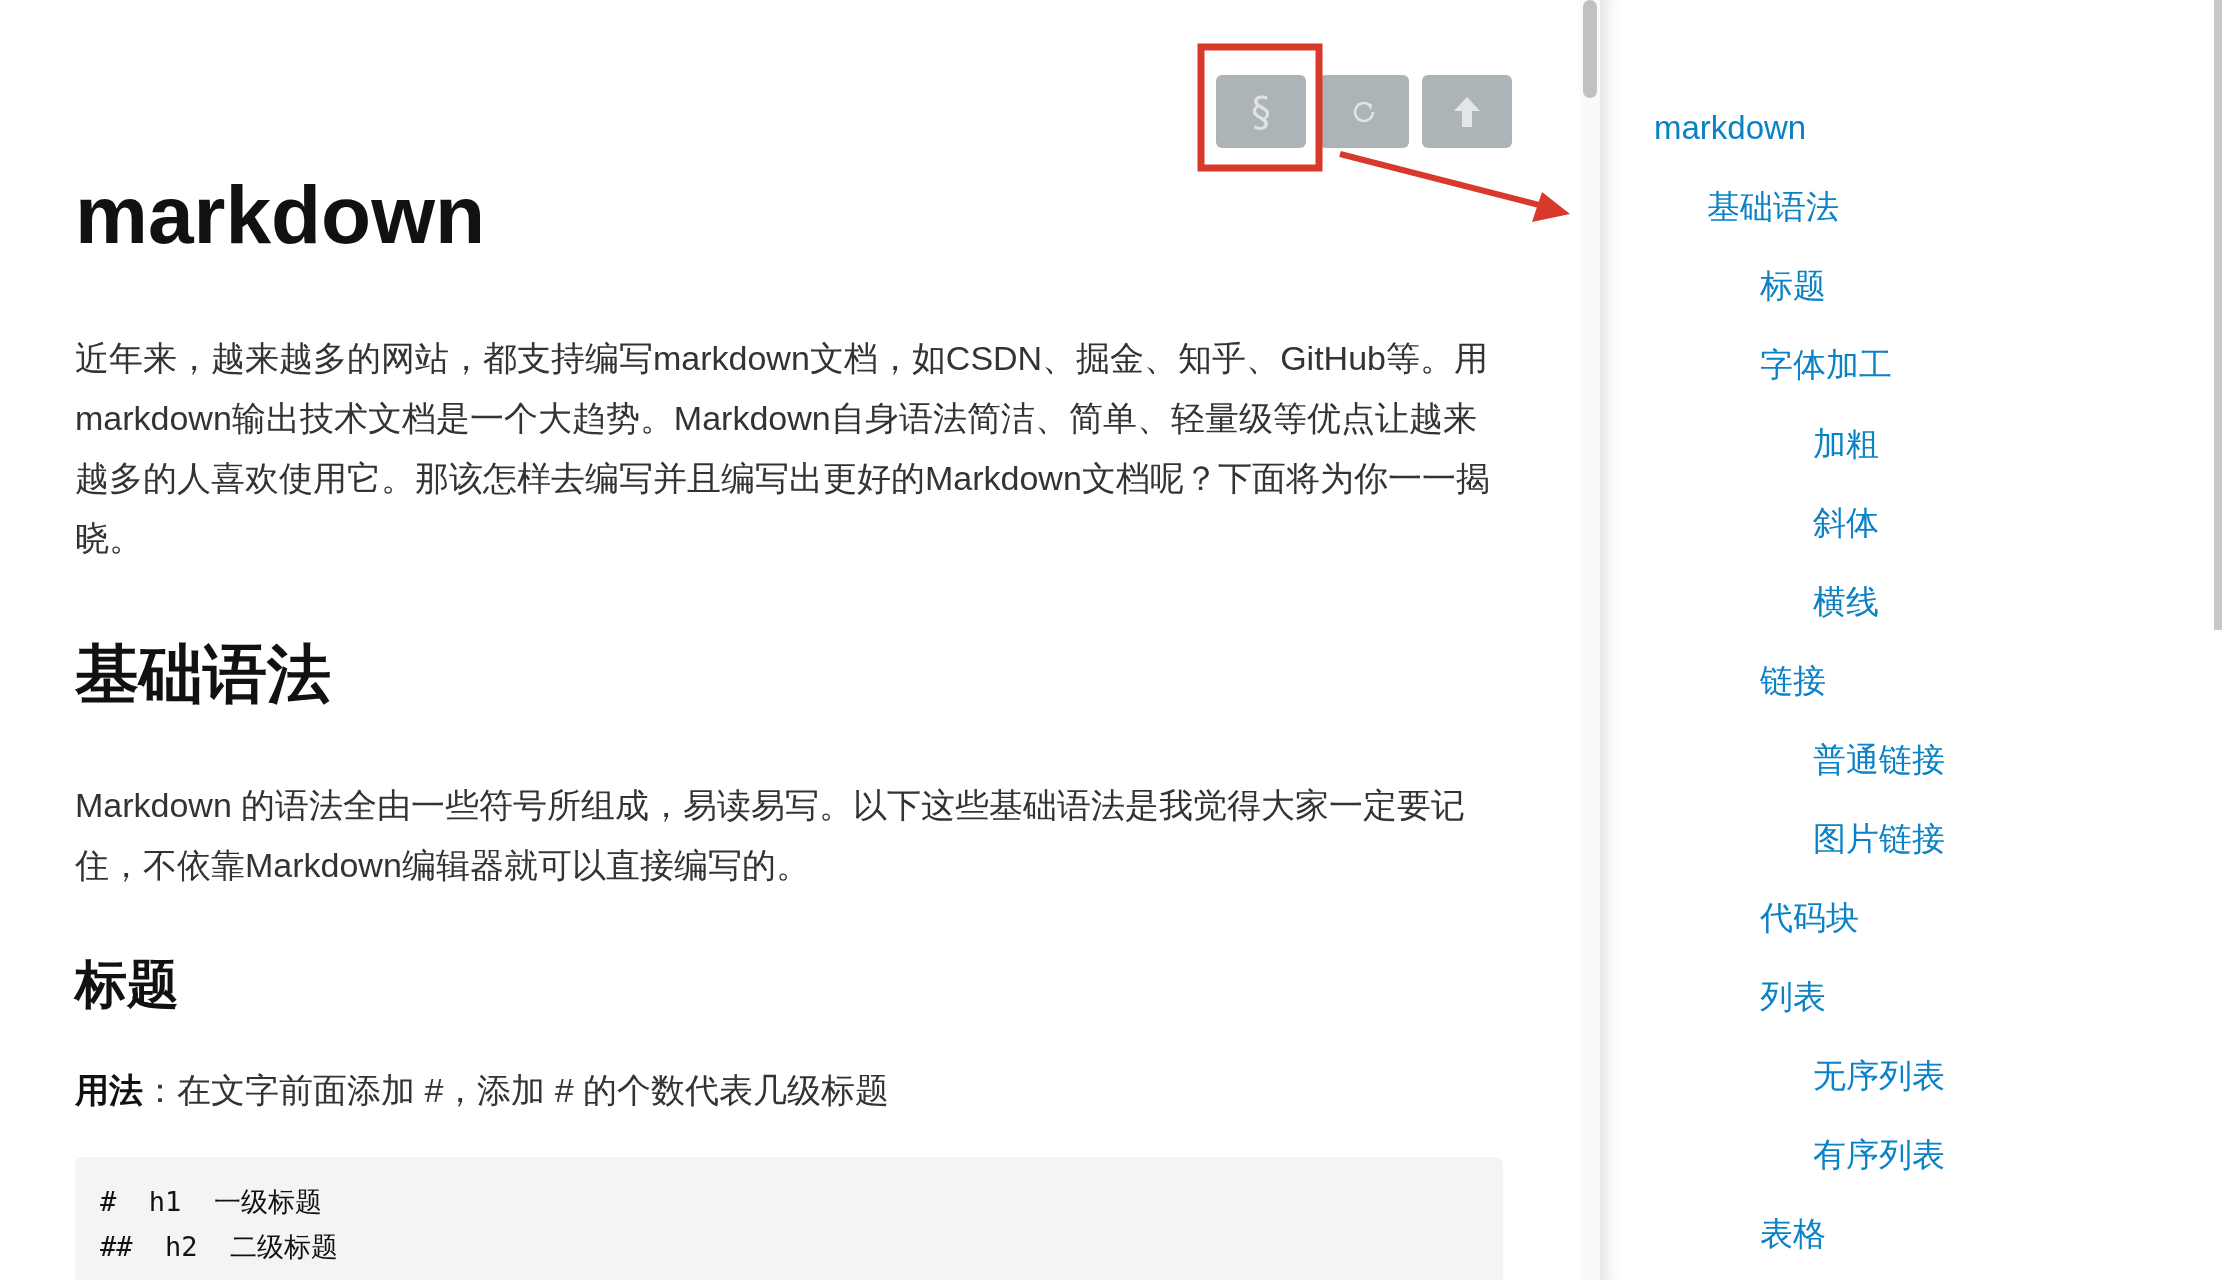  Describe the element at coordinates (1713, 681) in the screenshot. I see `toc-link: 链接` at that location.